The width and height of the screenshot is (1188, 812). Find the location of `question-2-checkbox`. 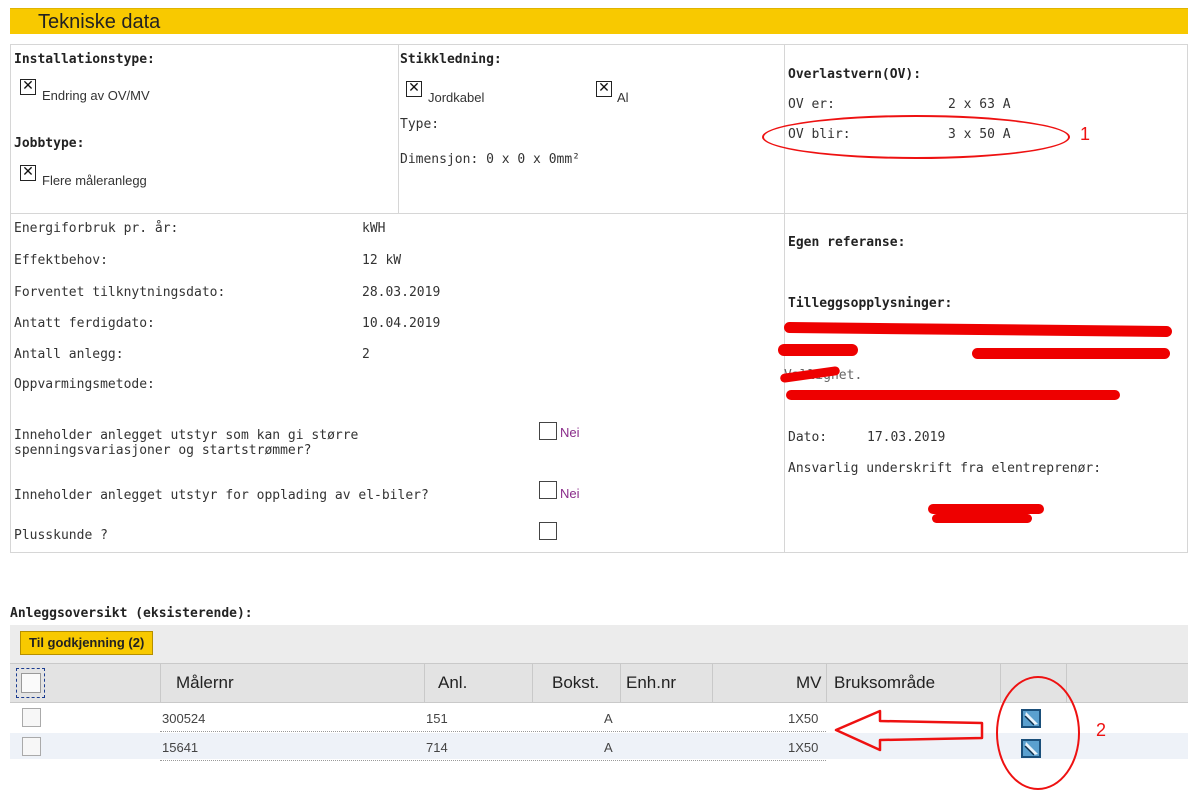

question-2-checkbox is located at coordinates (548, 490).